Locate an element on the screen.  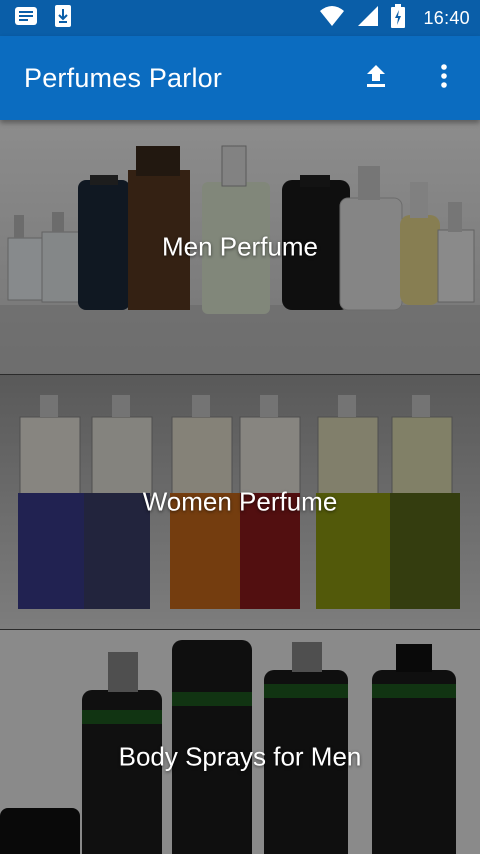
status-bar: 16:40 is located at coordinates (240, 18).